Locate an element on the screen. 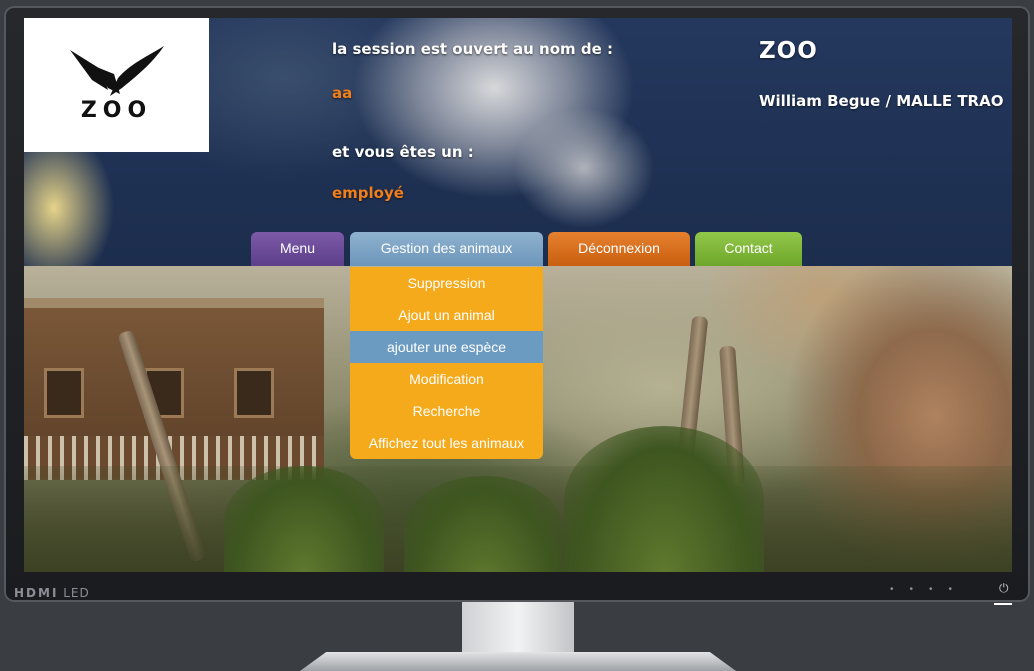 This screenshot has height=671, width=1034. authors: William Begue / MALLE TRAO is located at coordinates (881, 101).